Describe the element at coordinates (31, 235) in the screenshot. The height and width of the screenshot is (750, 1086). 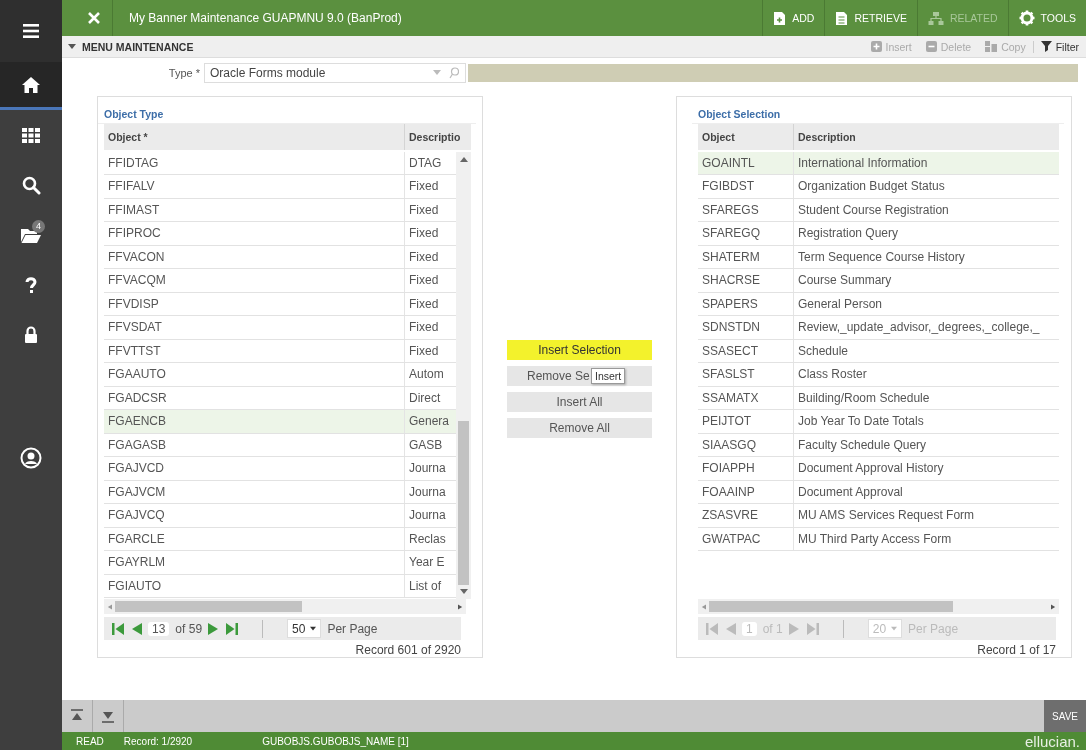
I see `sidebar-item: 4` at that location.